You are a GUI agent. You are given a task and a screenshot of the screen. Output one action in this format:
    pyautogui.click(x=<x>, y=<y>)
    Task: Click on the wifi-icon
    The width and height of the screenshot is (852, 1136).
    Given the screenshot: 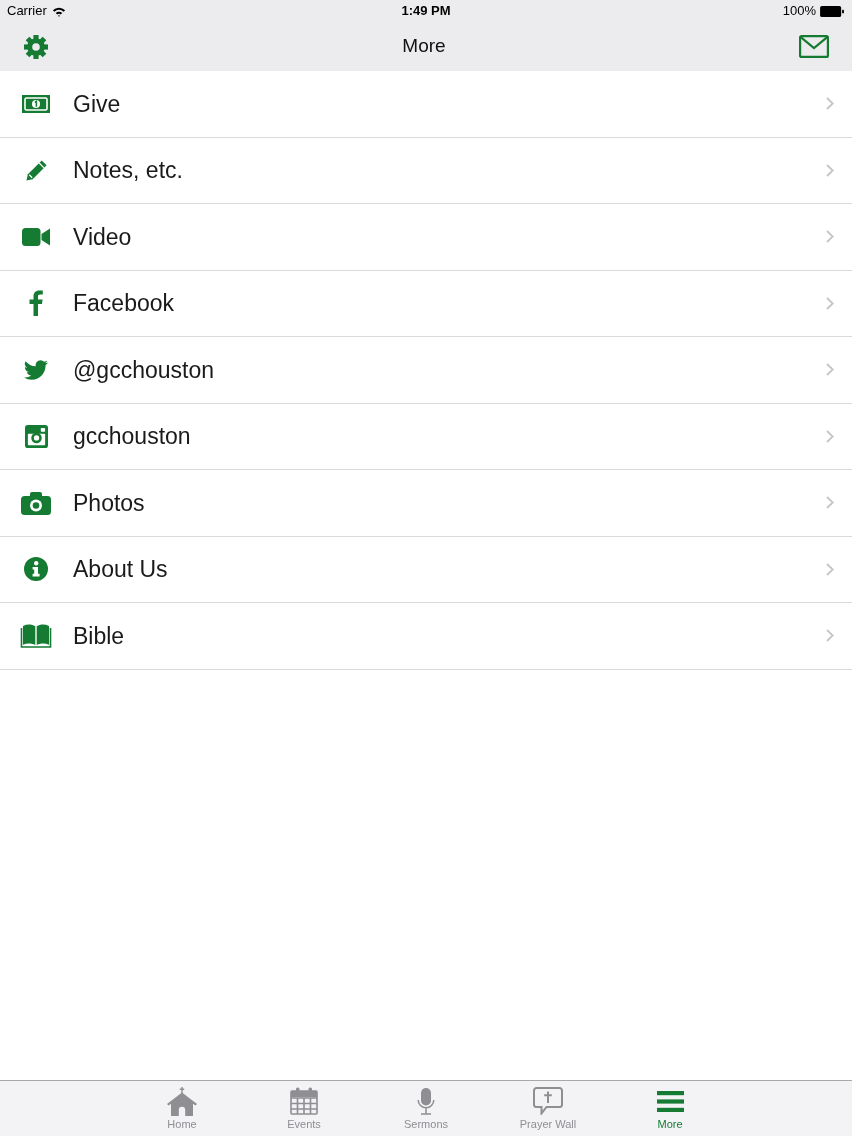 What is the action you would take?
    pyautogui.click(x=58, y=11)
    